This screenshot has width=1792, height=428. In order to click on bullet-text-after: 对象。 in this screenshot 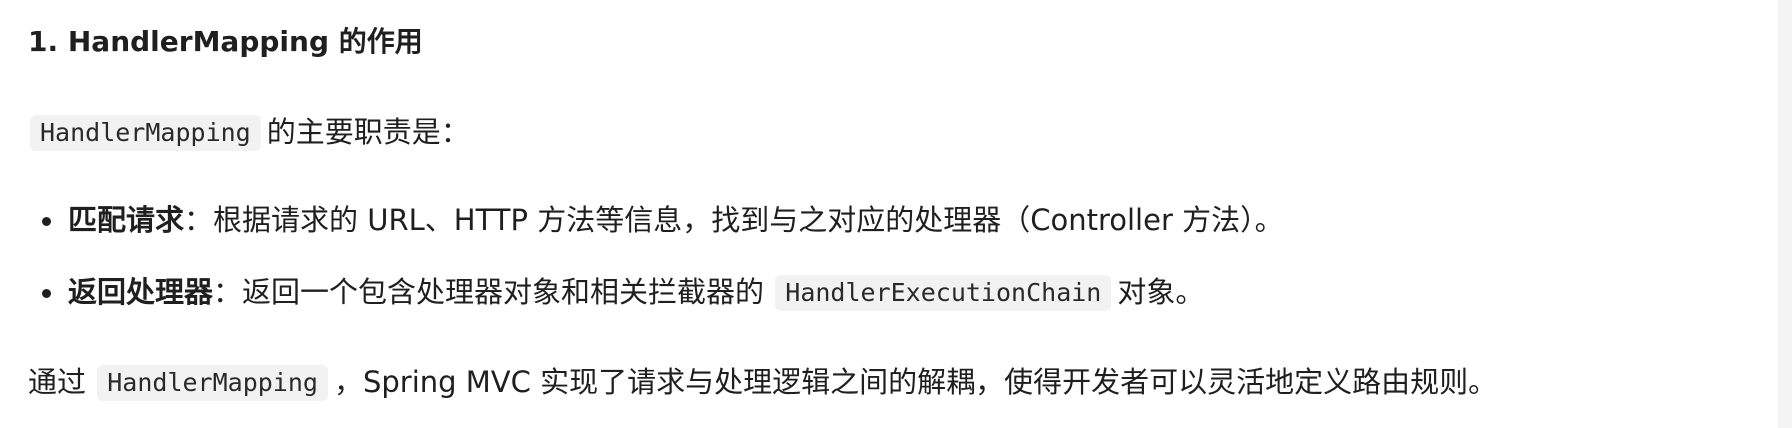, I will do `click(1161, 292)`.